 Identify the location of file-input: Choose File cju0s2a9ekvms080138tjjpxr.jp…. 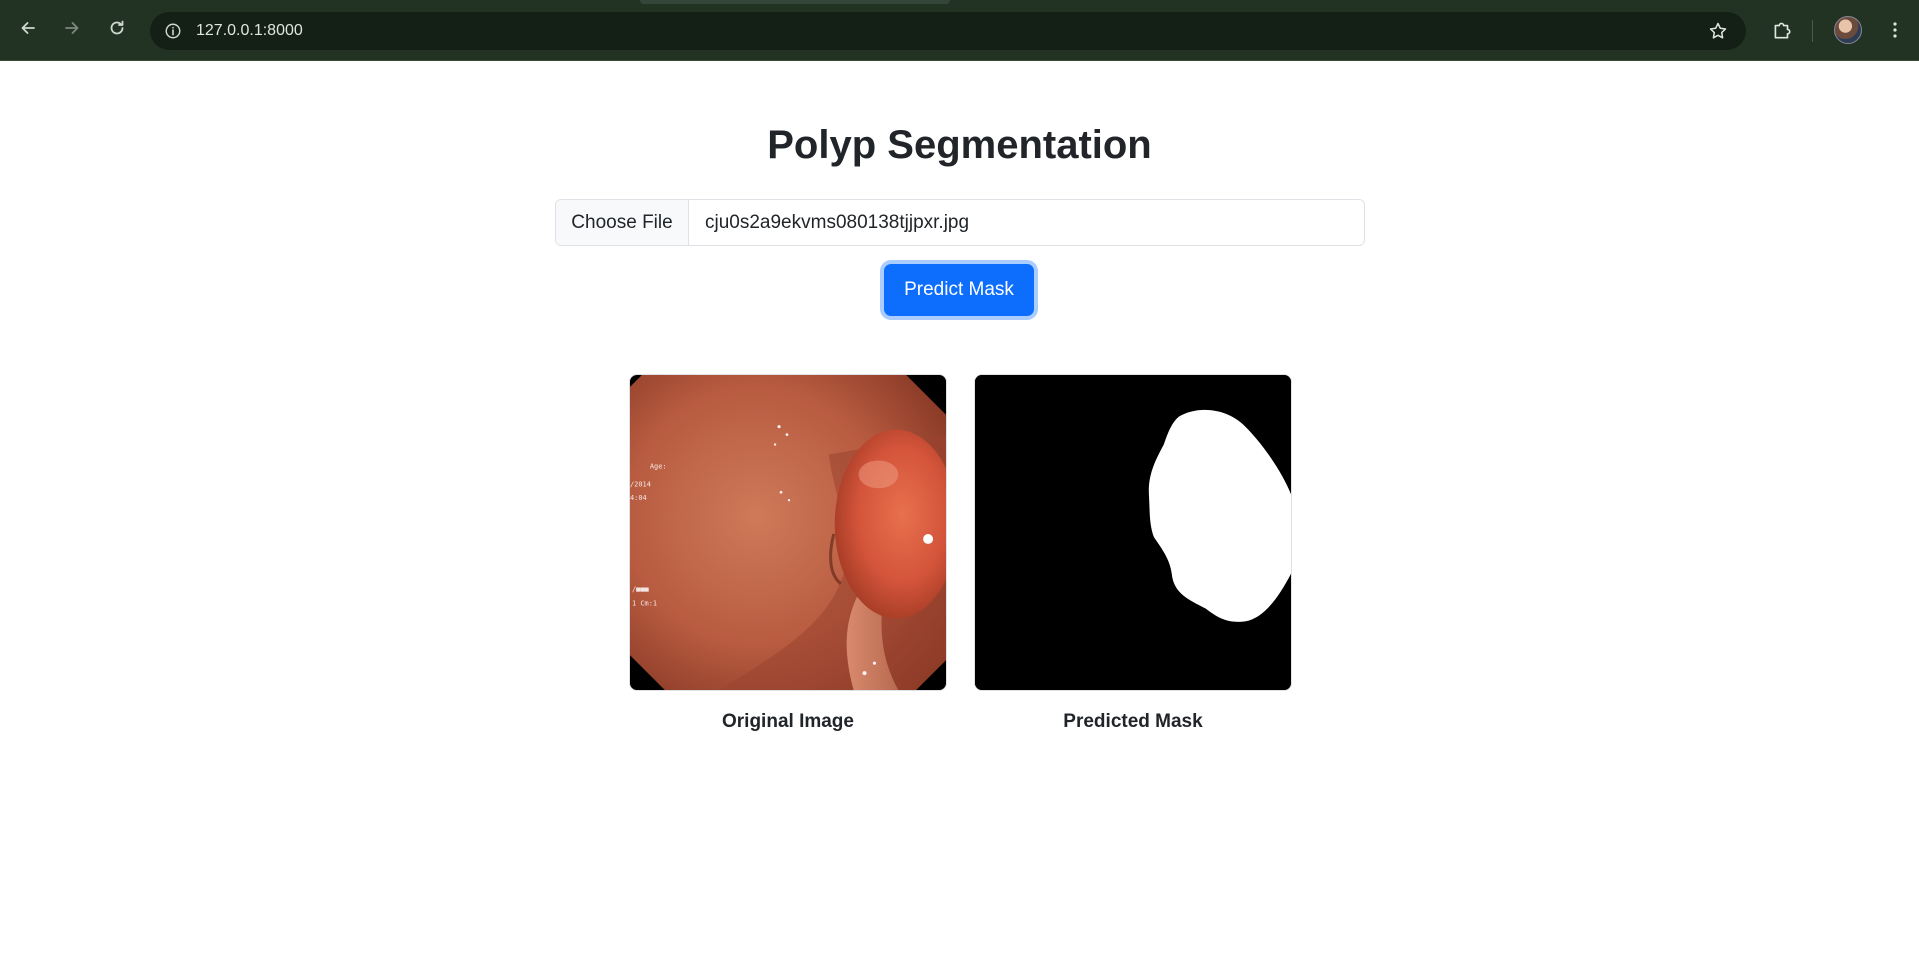
(960, 222).